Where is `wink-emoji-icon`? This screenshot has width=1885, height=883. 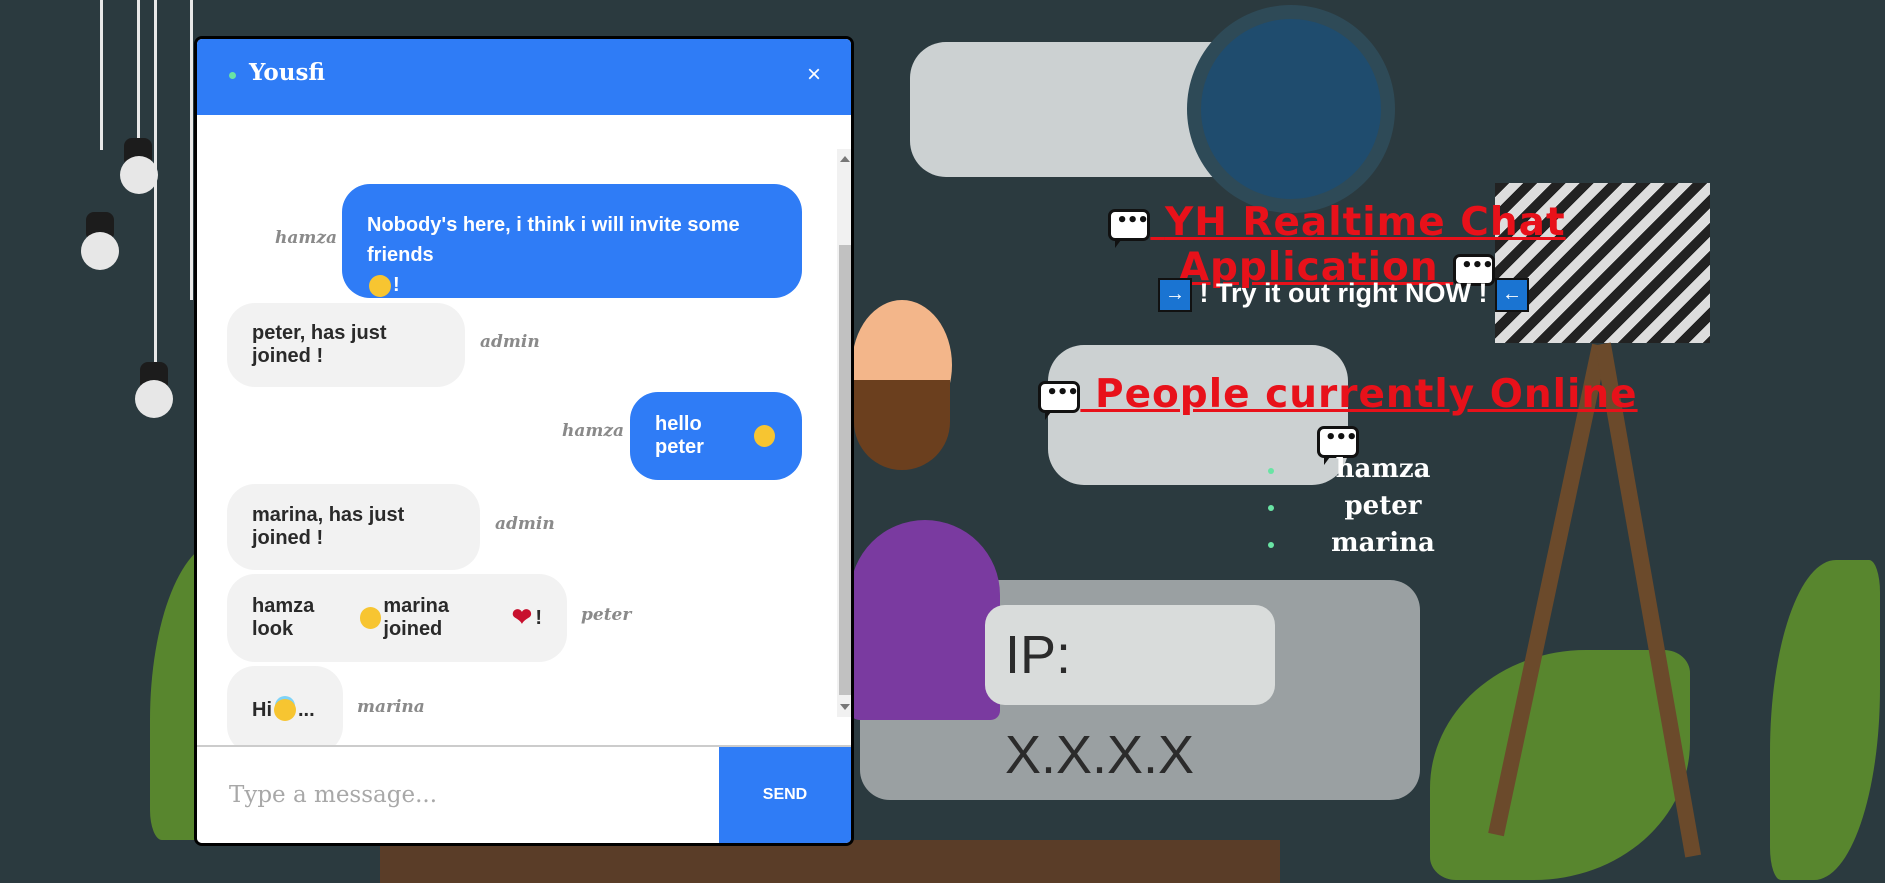 wink-emoji-icon is located at coordinates (380, 285).